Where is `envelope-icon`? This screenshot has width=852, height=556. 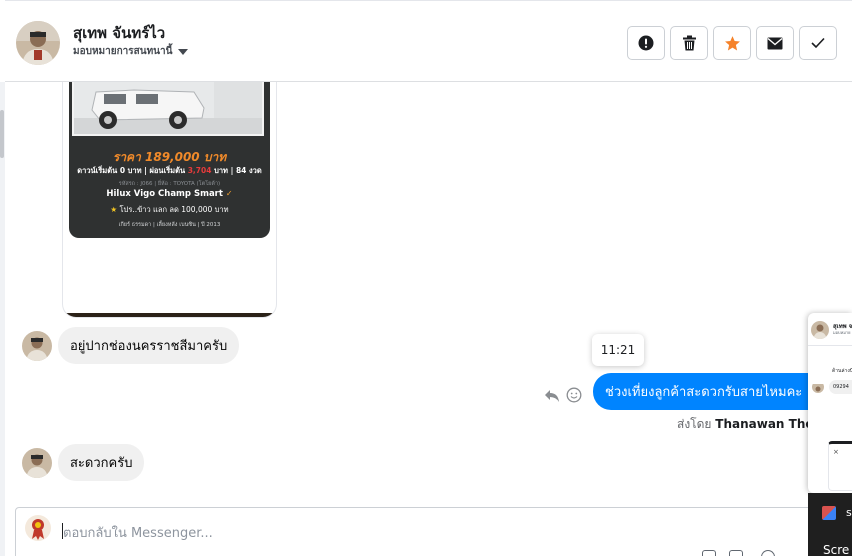 envelope-icon is located at coordinates (775, 43).